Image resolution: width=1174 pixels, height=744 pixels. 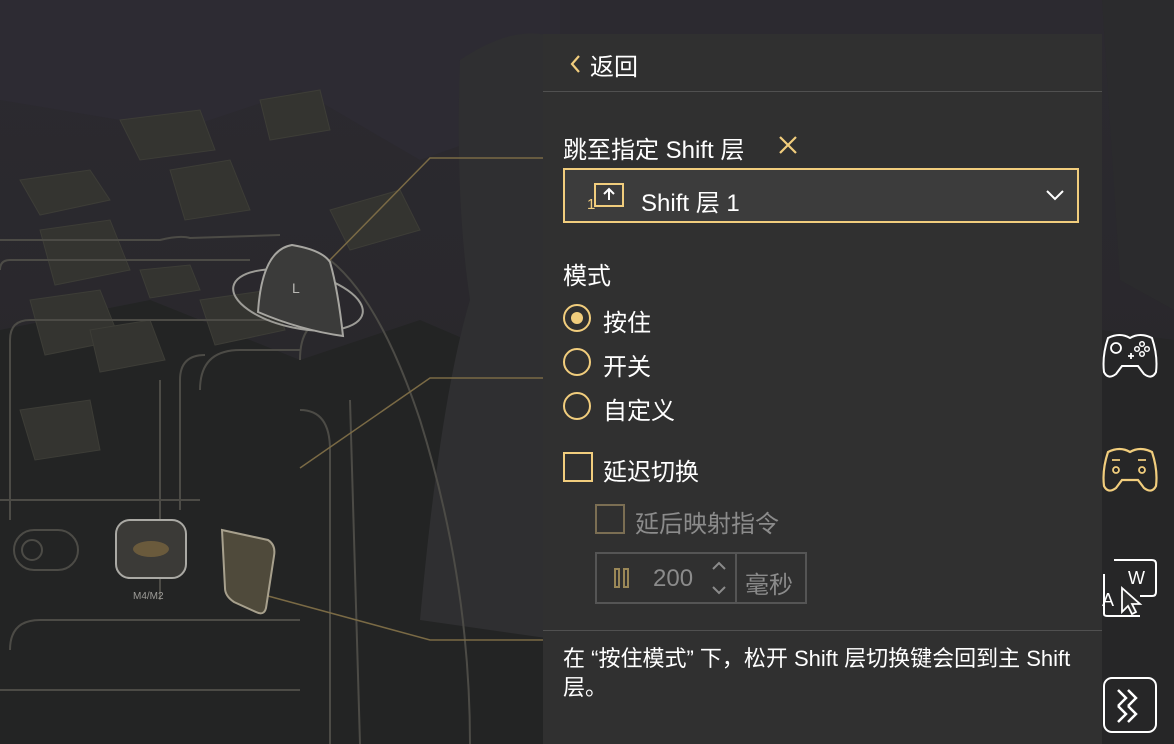 What do you see at coordinates (1055, 195) in the screenshot?
I see `chevron-down-icon` at bounding box center [1055, 195].